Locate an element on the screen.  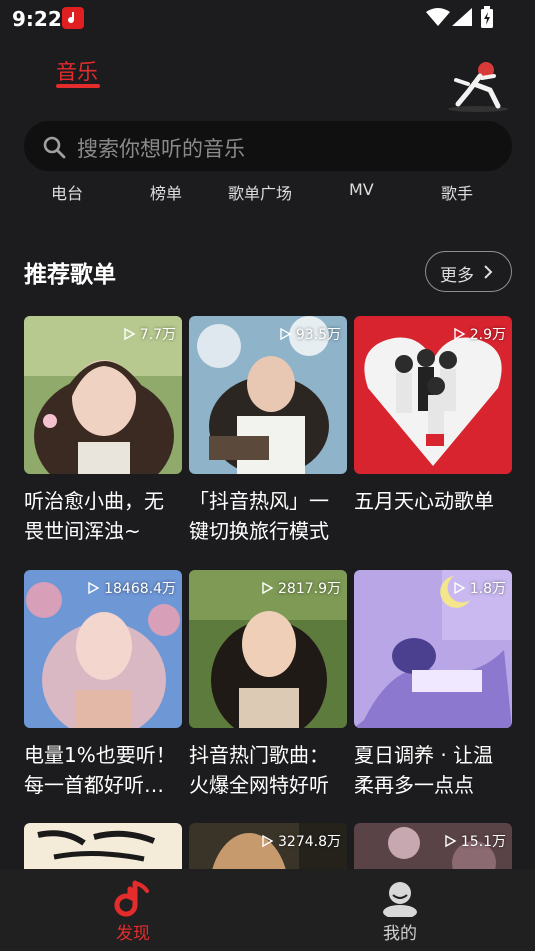
play-count-text: 18468.4万 is located at coordinates (140, 589).